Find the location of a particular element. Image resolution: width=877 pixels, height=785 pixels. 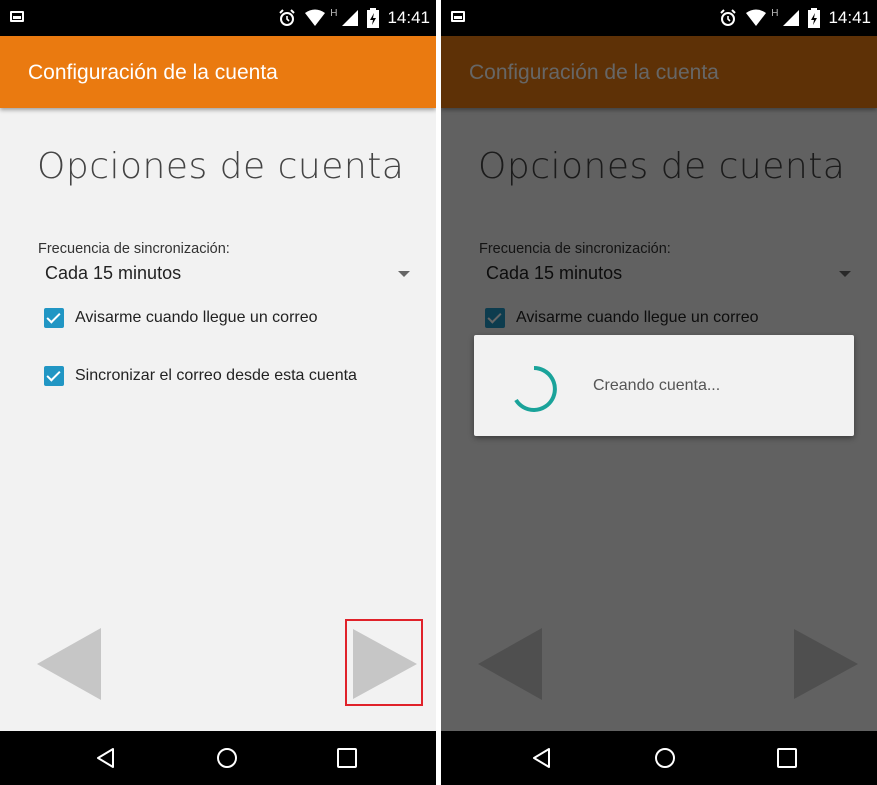

dropdown-arrow-icon is located at coordinates (404, 274).